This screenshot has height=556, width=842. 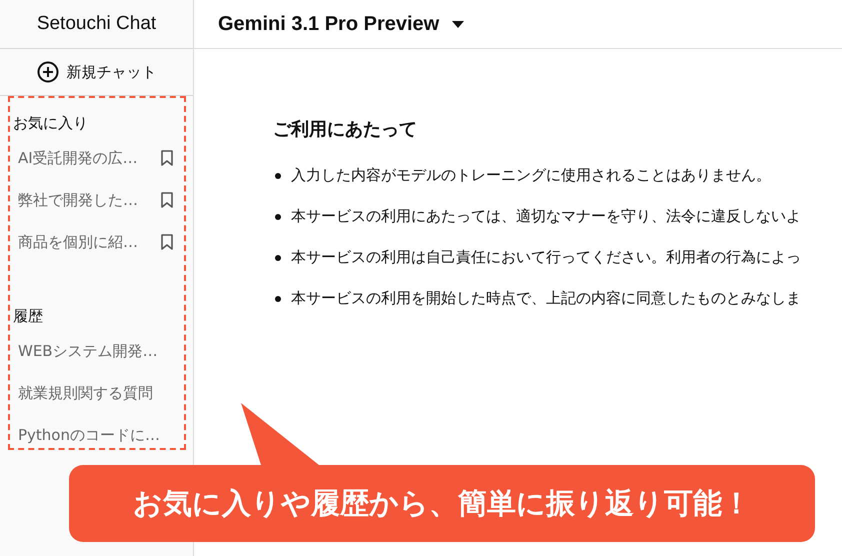 I want to click on notice-text: 入力した内容がモデルのトレーニングに使用されることはありません。, so click(x=531, y=175).